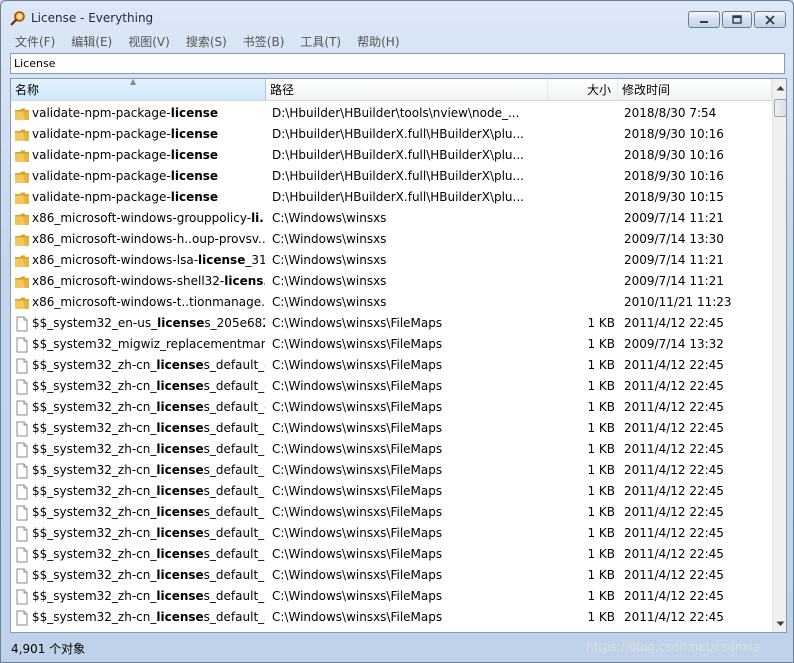 The width and height of the screenshot is (794, 663). Describe the element at coordinates (263, 41) in the screenshot. I see `menu-bookmarks: 书签(B)` at that location.